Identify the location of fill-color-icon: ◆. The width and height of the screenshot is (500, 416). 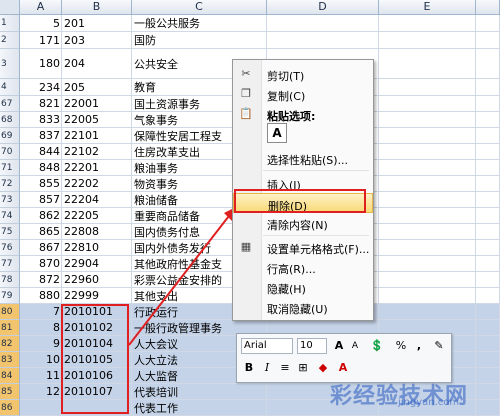
(323, 368).